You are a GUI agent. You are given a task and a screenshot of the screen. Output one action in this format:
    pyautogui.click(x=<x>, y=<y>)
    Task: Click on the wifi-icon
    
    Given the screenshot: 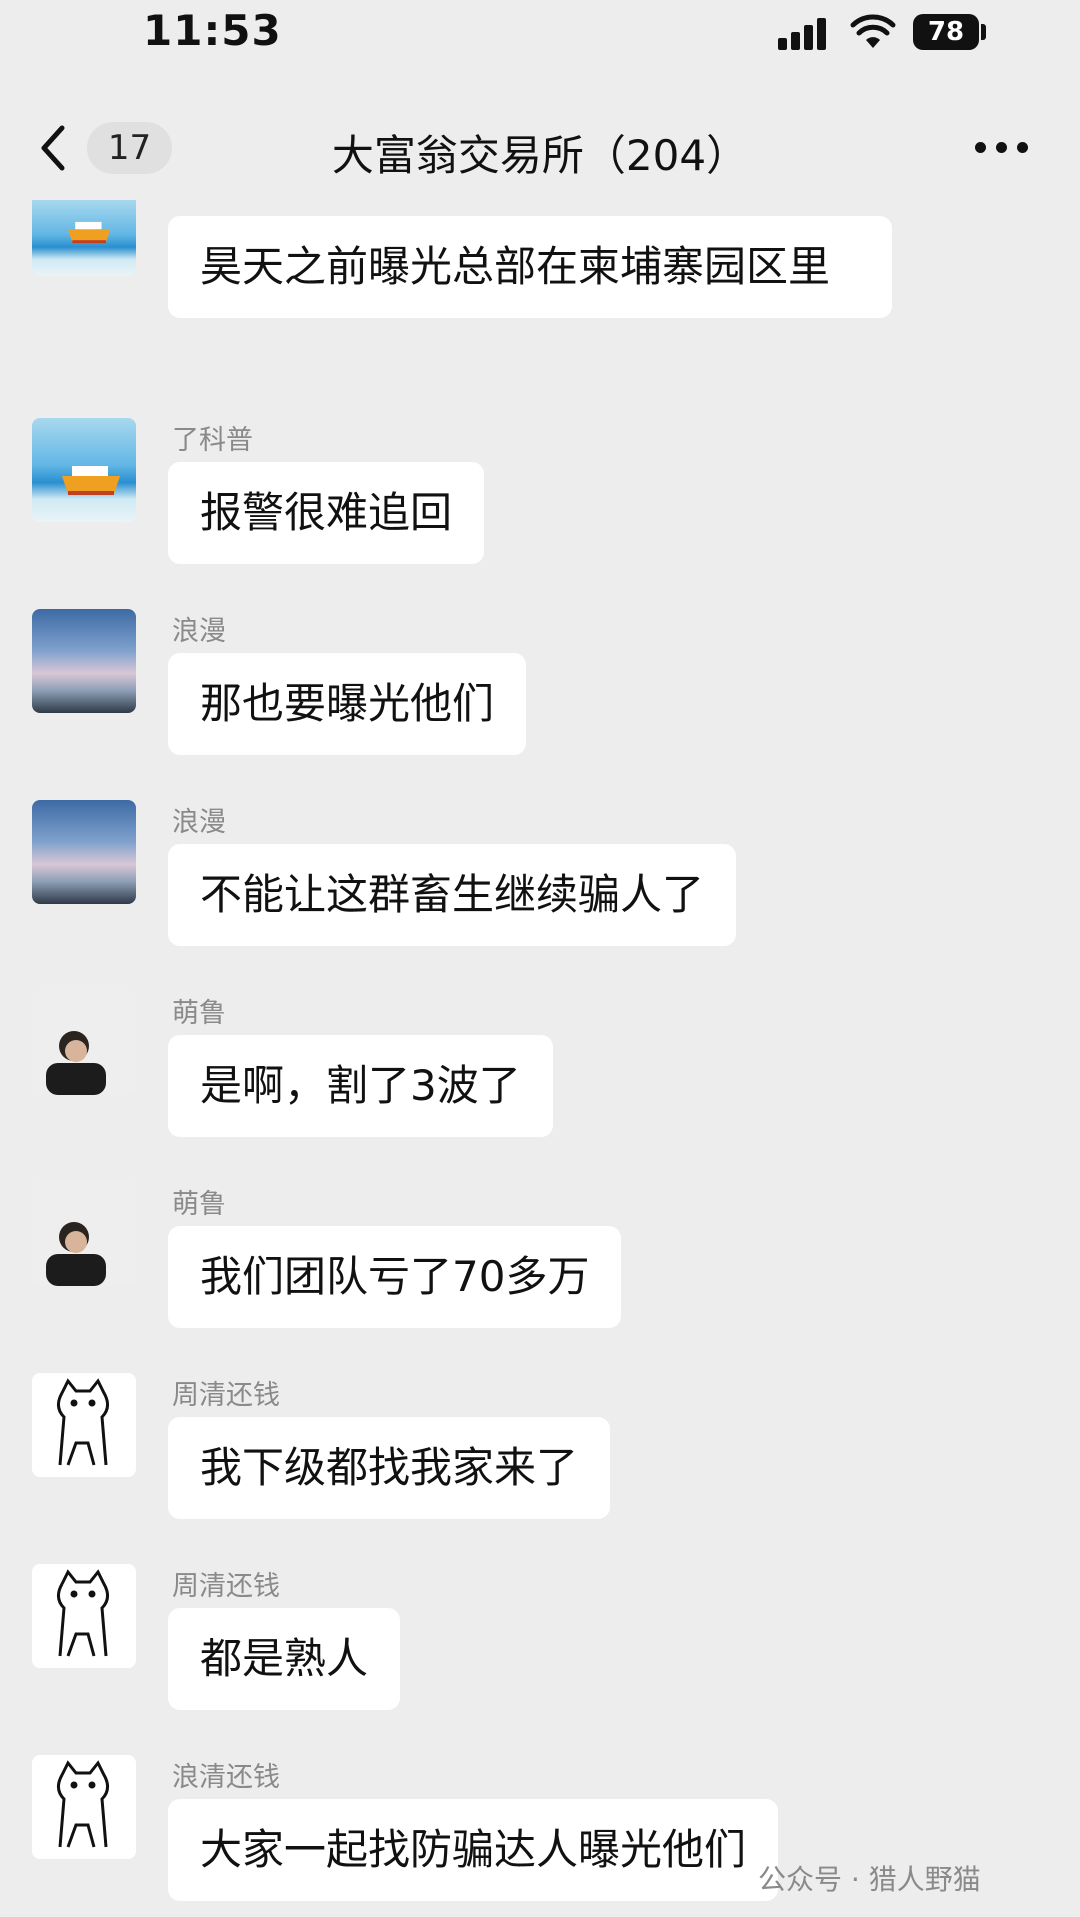 What is the action you would take?
    pyautogui.click(x=873, y=31)
    